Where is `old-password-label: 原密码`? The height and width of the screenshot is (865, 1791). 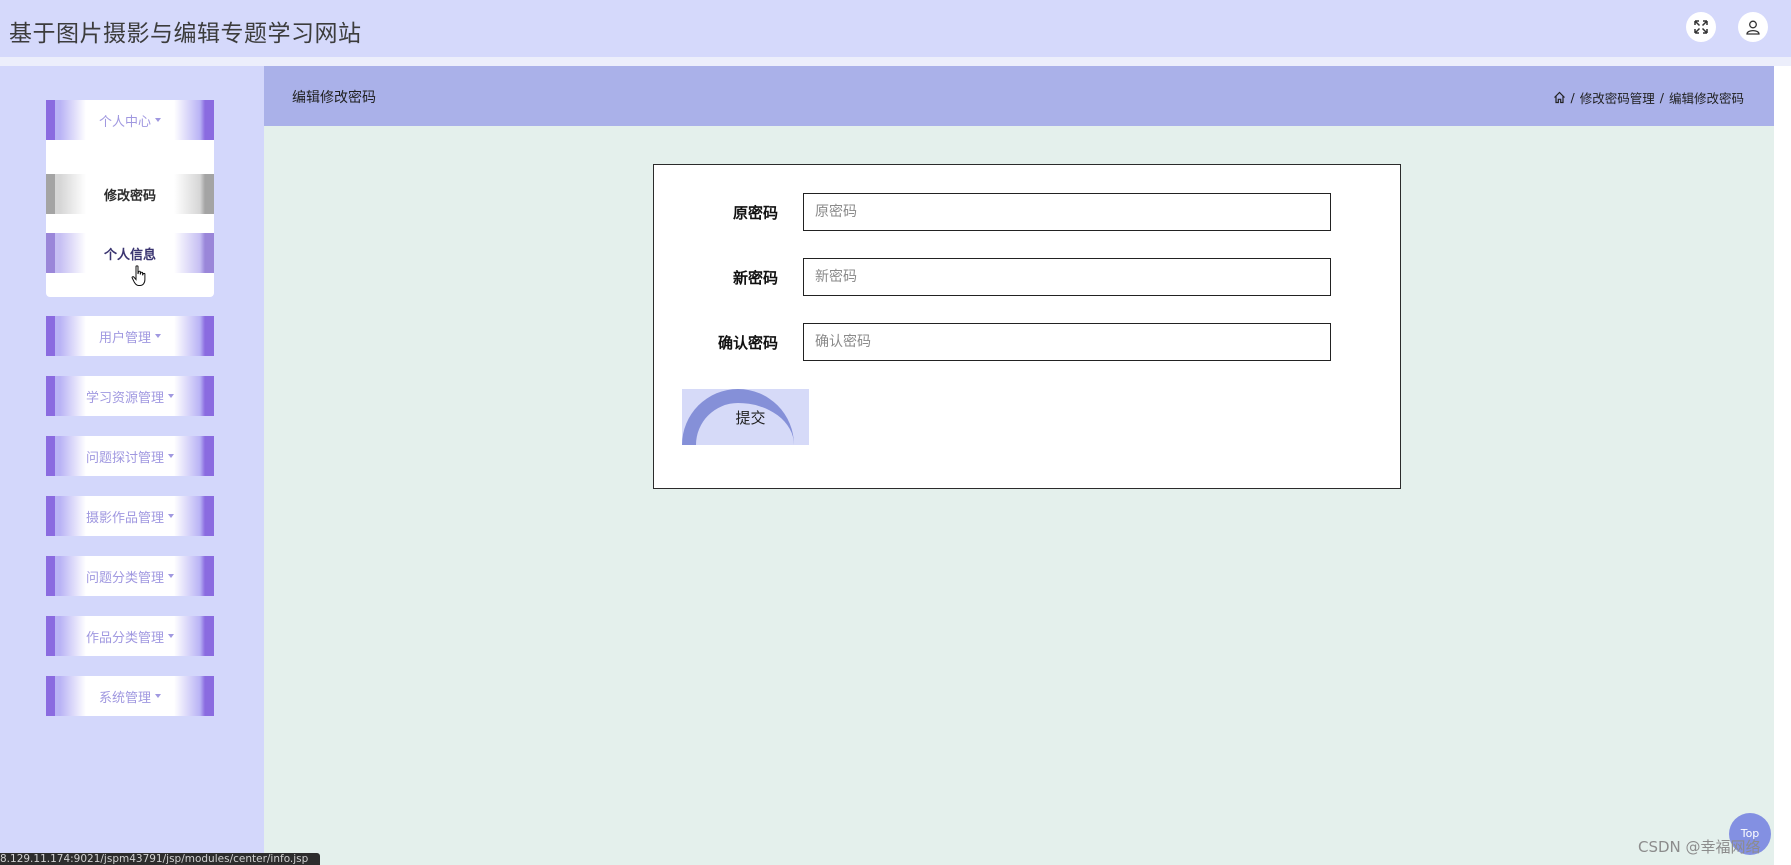
old-password-label: 原密码 is located at coordinates (755, 213).